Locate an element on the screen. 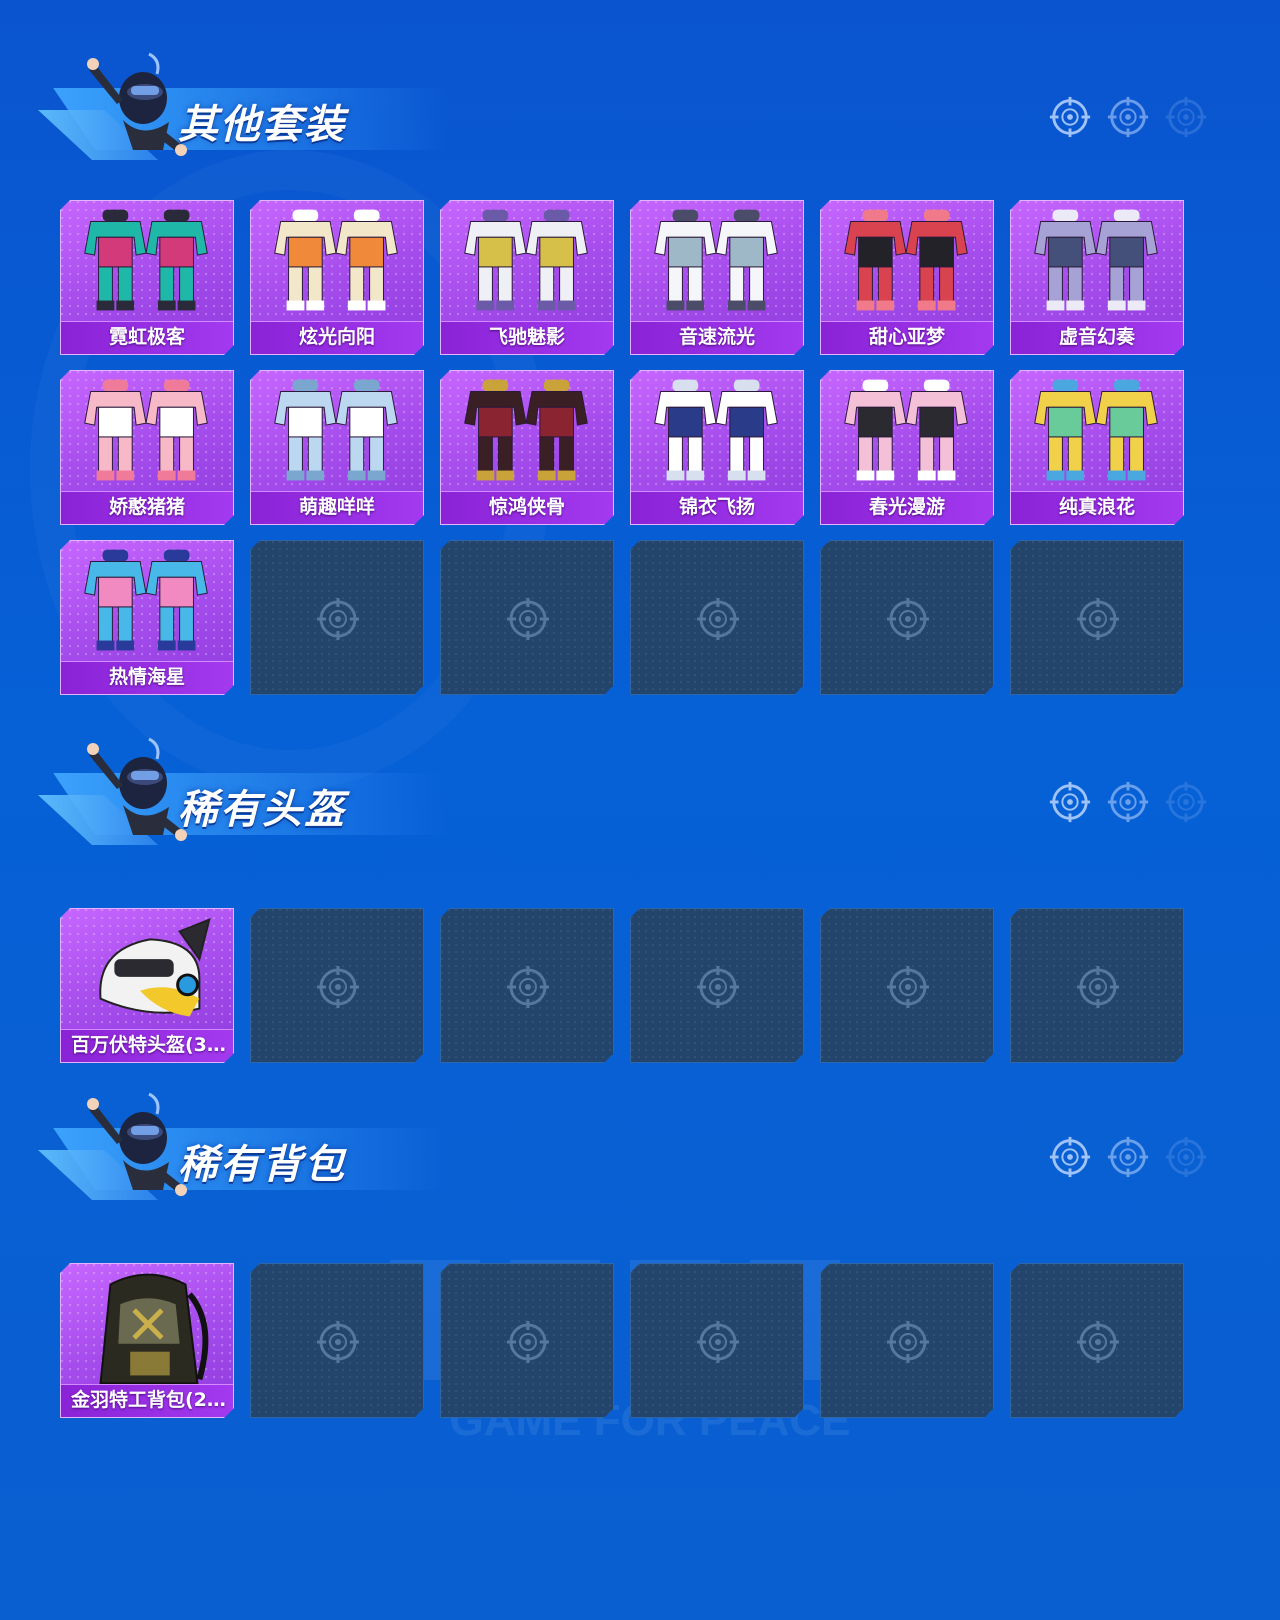 The width and height of the screenshot is (1280, 1620). item-card: 娇憨猪猪 is located at coordinates (147, 447).